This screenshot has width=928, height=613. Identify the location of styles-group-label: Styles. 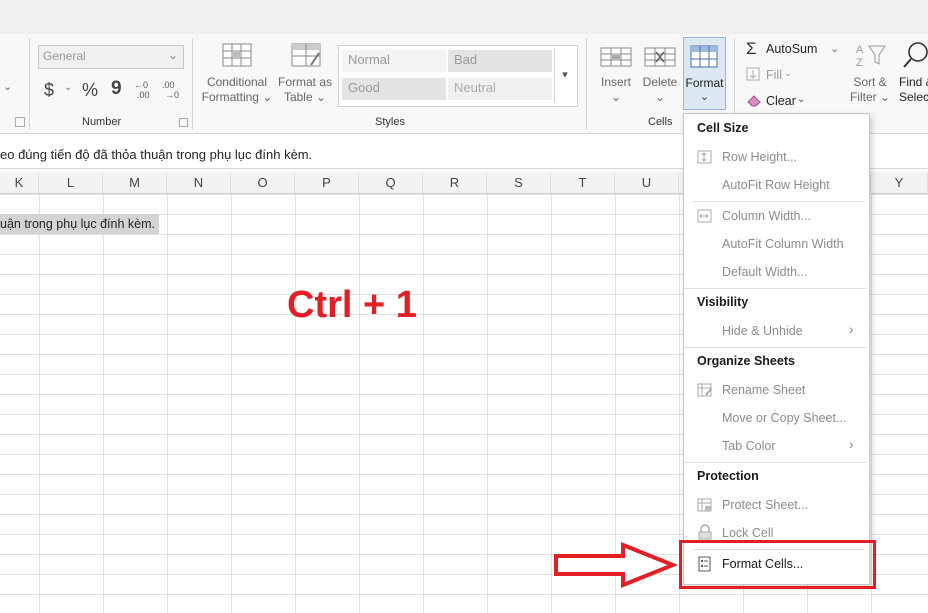
(390, 122).